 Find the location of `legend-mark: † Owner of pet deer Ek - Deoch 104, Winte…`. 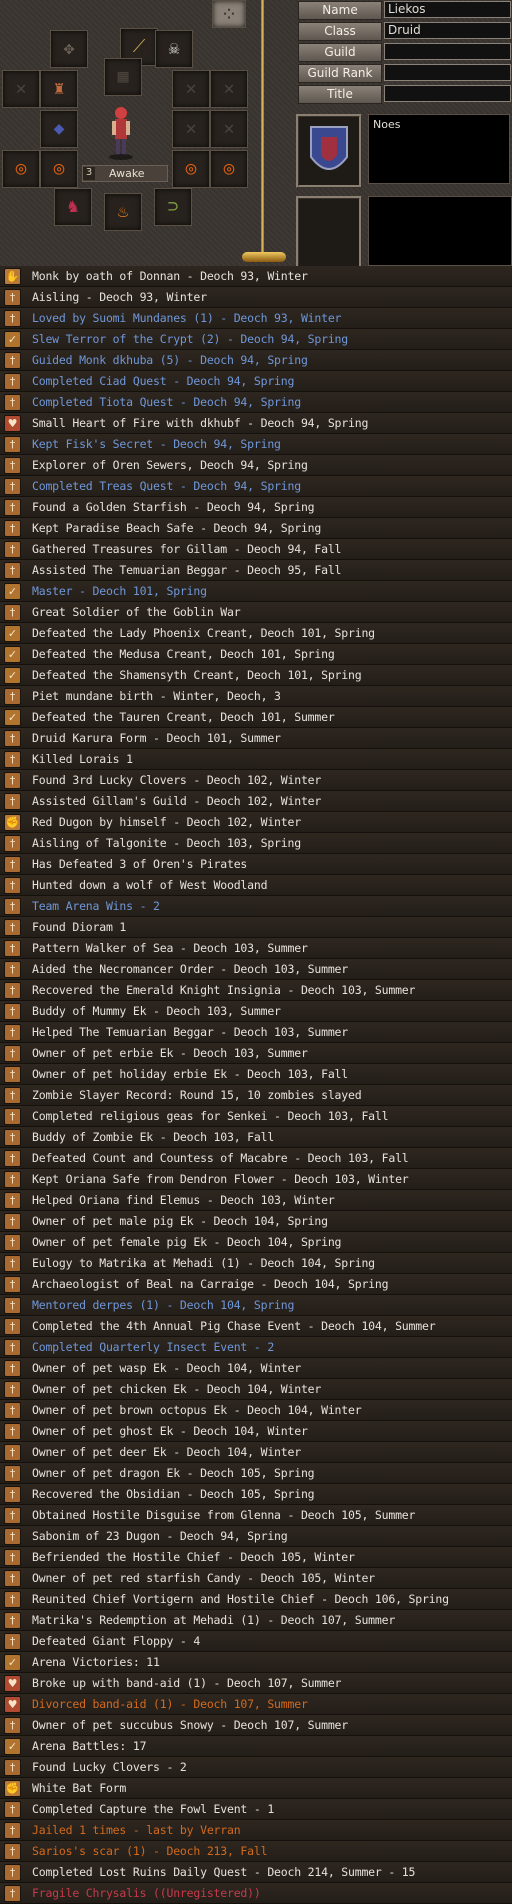

legend-mark: † Owner of pet deer Ek - Deoch 104, Winte… is located at coordinates (256, 1452).